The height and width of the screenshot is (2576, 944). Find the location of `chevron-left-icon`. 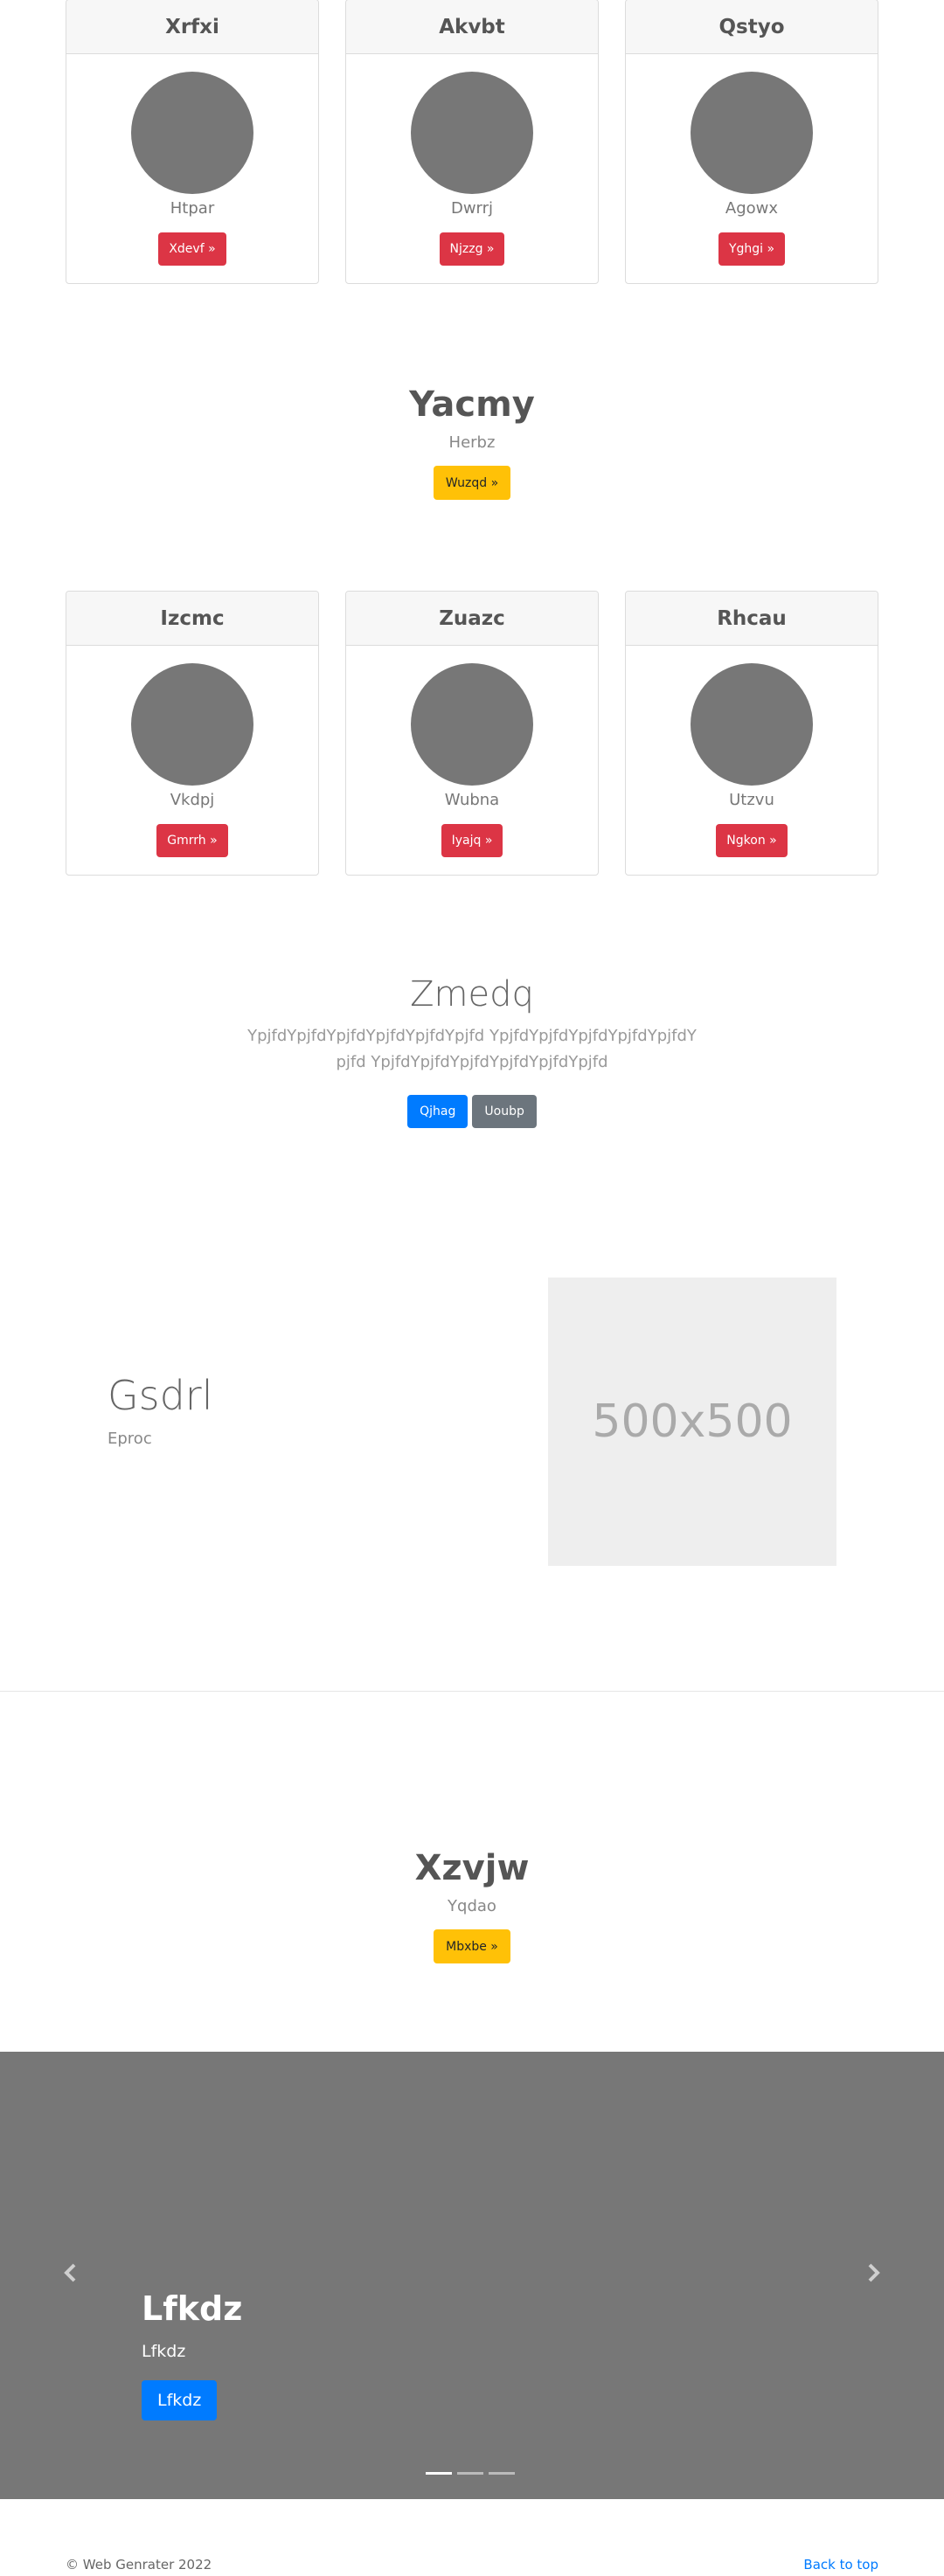

chevron-left-icon is located at coordinates (70, 2272).